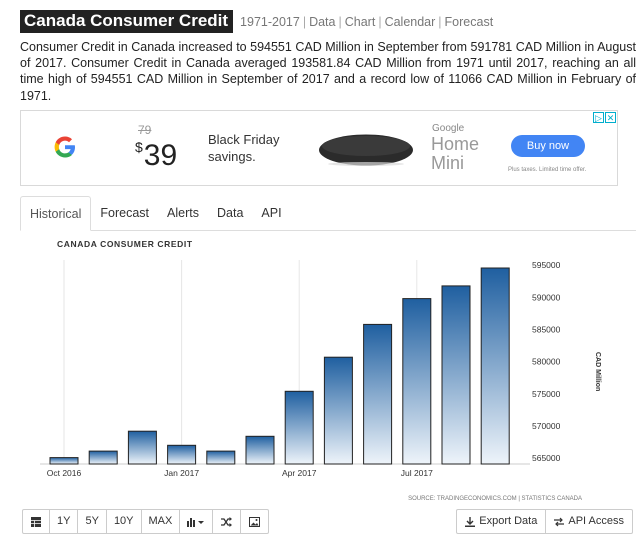 The height and width of the screenshot is (539, 640). I want to click on x-tick-label: Jan 2017, so click(181, 473).